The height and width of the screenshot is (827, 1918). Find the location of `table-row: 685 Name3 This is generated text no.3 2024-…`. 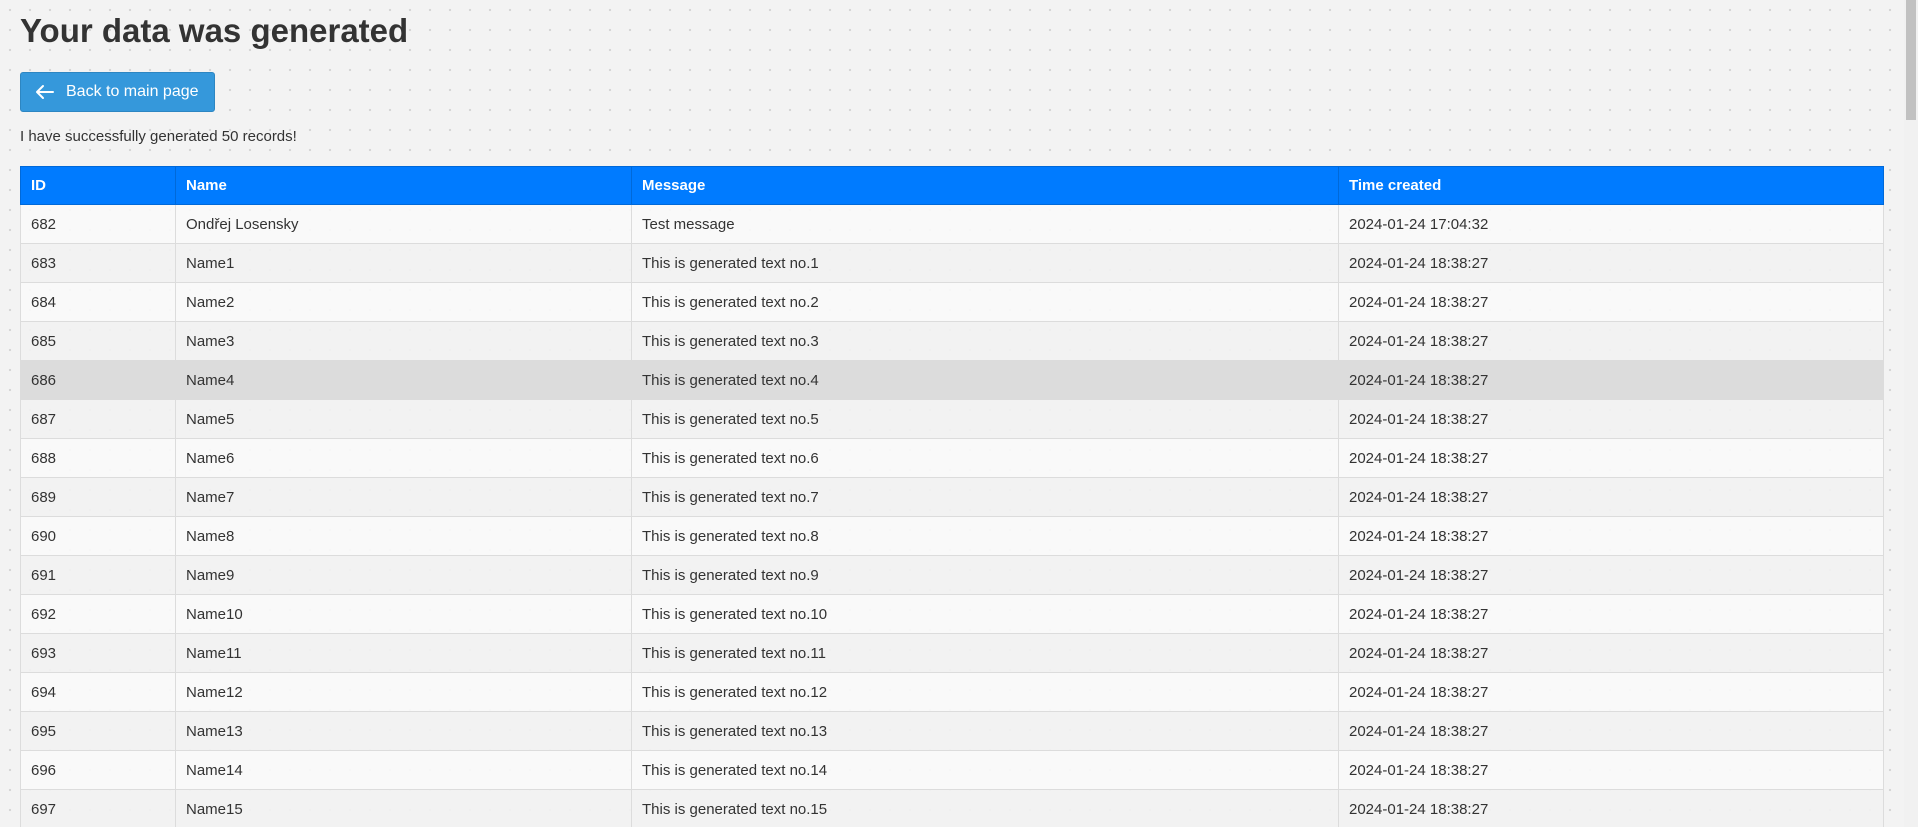

table-row: 685 Name3 This is generated text no.3 2024-… is located at coordinates (952, 341).